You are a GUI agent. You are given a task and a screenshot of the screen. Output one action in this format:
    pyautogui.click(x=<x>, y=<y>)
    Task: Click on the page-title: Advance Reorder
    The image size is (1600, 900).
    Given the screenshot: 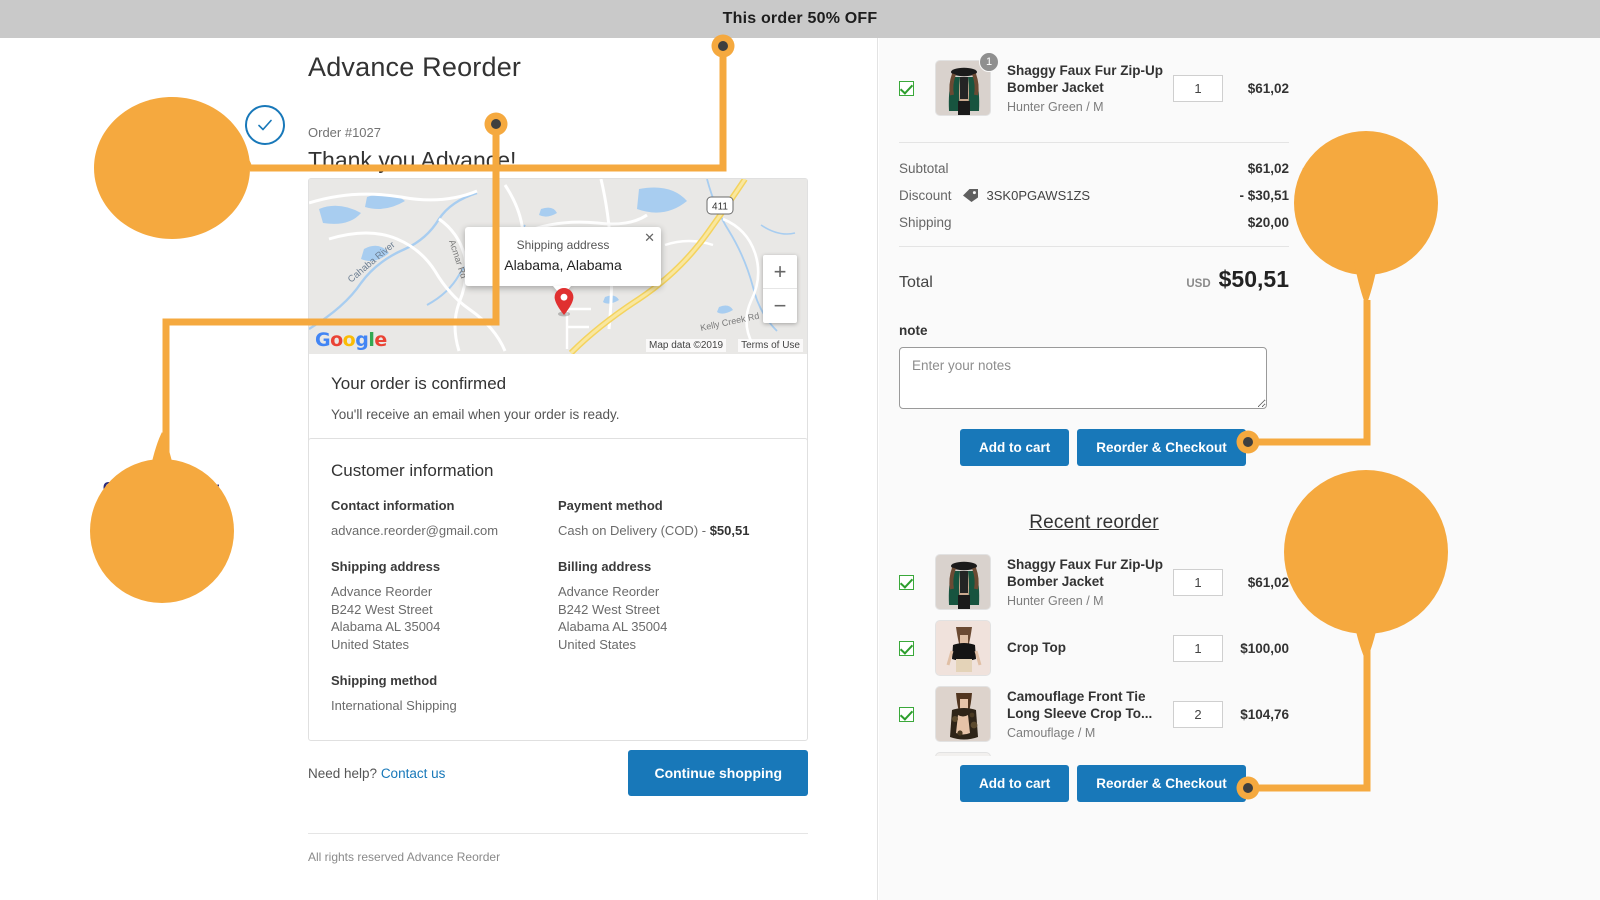 What is the action you would take?
    pyautogui.click(x=415, y=67)
    